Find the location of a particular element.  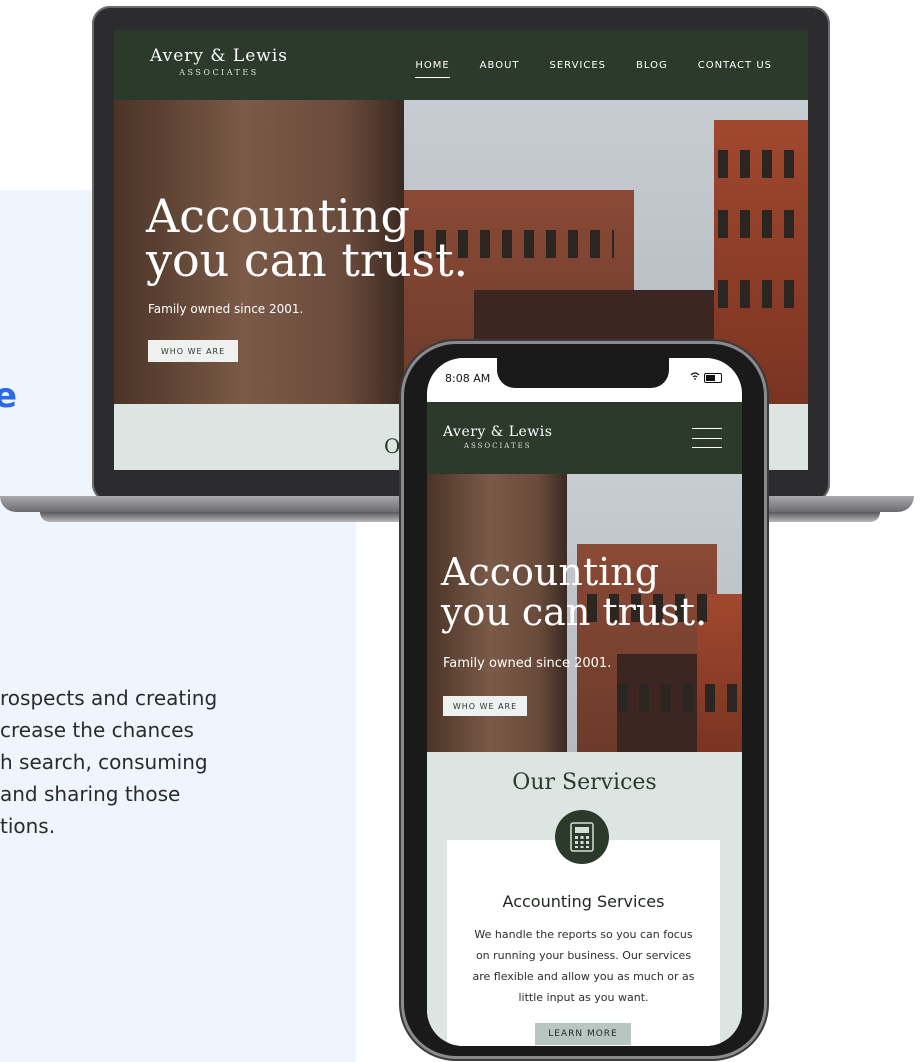

mobile-navbar: Avery & Lewis ASSOCIATES is located at coordinates (584, 438).